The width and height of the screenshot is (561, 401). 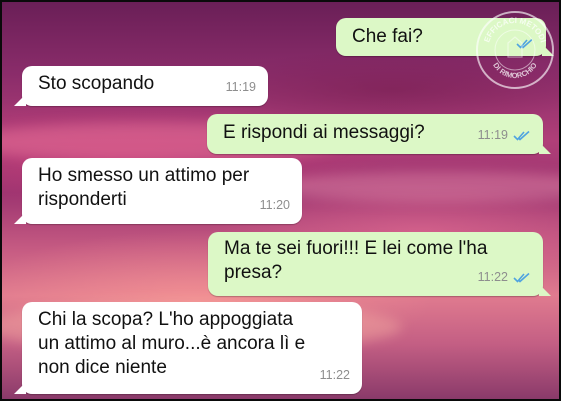 What do you see at coordinates (144, 187) in the screenshot?
I see `message-text: Ho smesso un attimo per risponderti` at bounding box center [144, 187].